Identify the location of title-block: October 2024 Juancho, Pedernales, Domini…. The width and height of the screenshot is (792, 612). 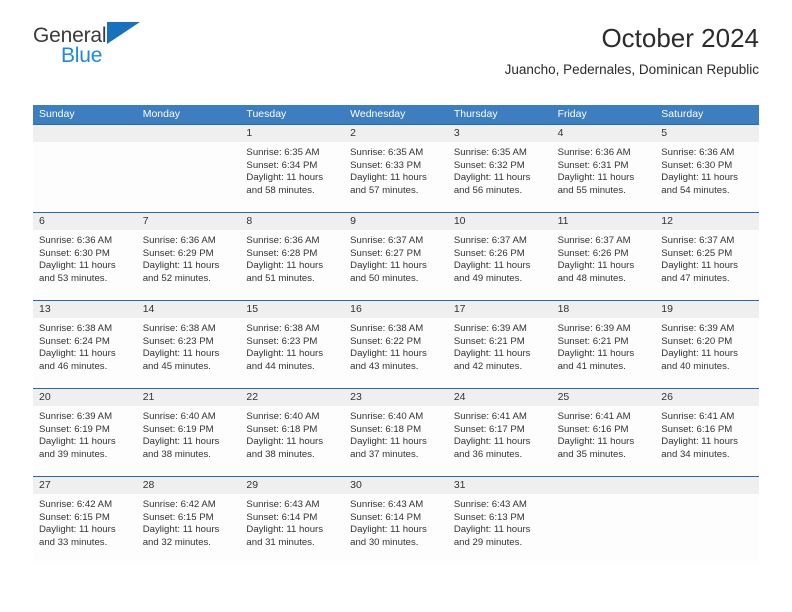
(632, 50).